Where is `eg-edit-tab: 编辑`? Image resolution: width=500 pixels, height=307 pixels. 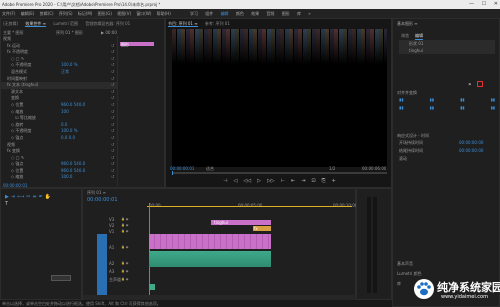 eg-edit-tab: 编辑 is located at coordinates (419, 36).